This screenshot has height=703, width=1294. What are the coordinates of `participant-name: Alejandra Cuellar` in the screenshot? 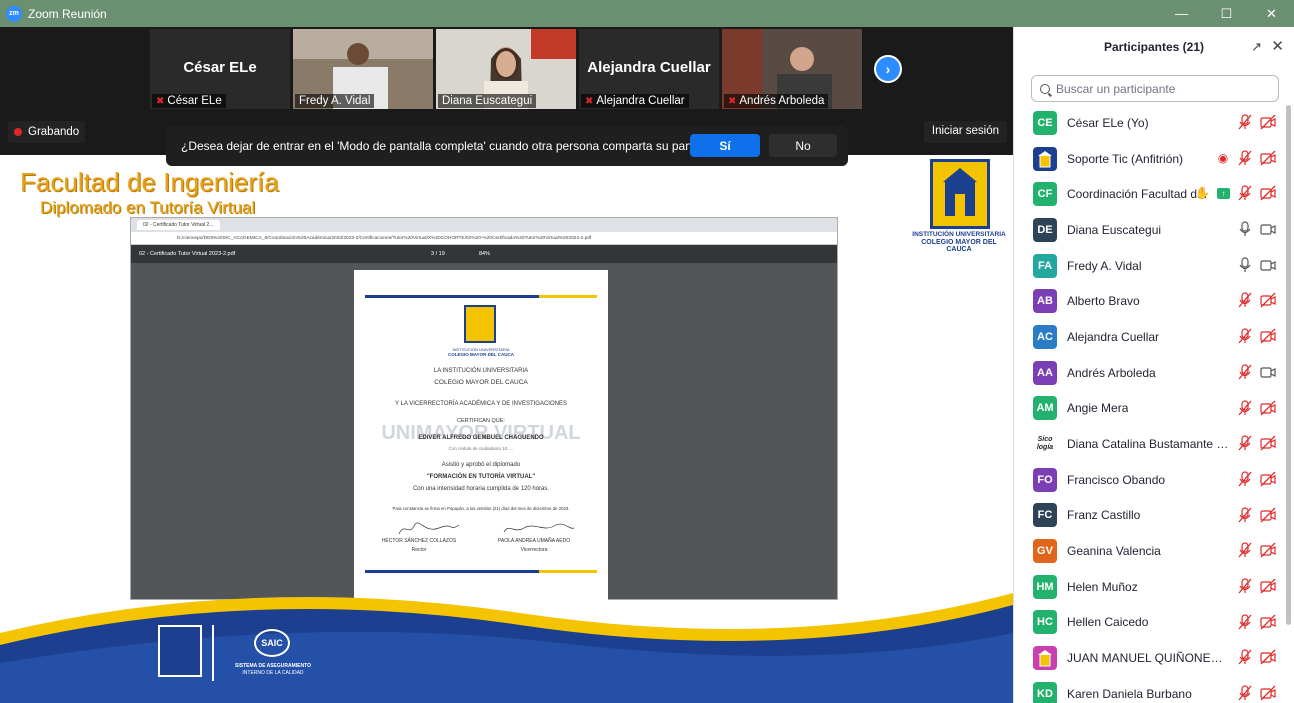 It's located at (1113, 336).